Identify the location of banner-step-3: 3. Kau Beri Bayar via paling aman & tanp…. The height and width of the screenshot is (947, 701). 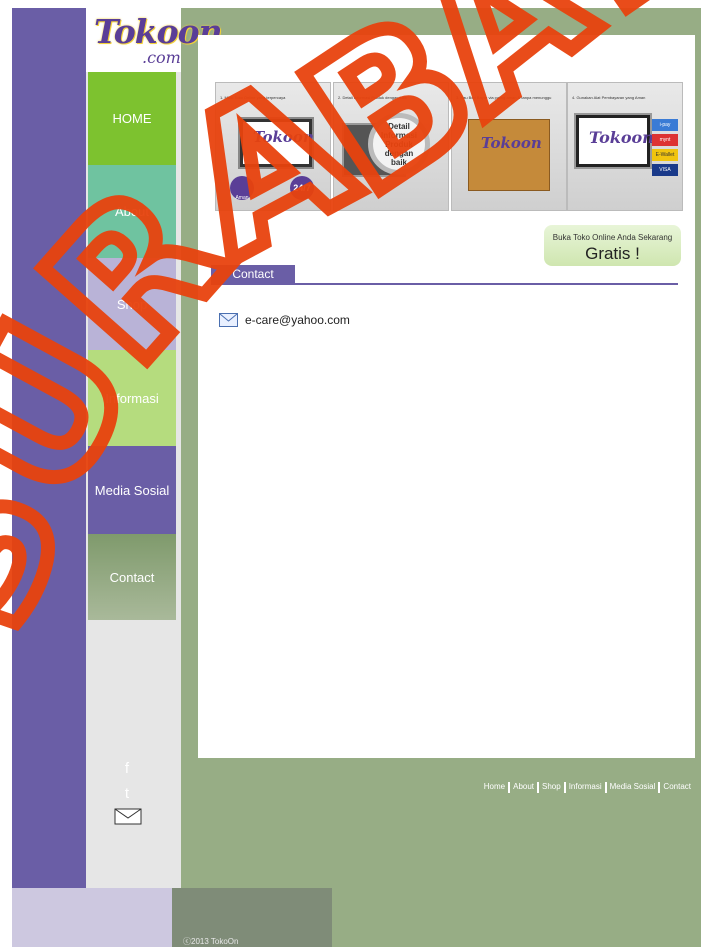
(509, 146).